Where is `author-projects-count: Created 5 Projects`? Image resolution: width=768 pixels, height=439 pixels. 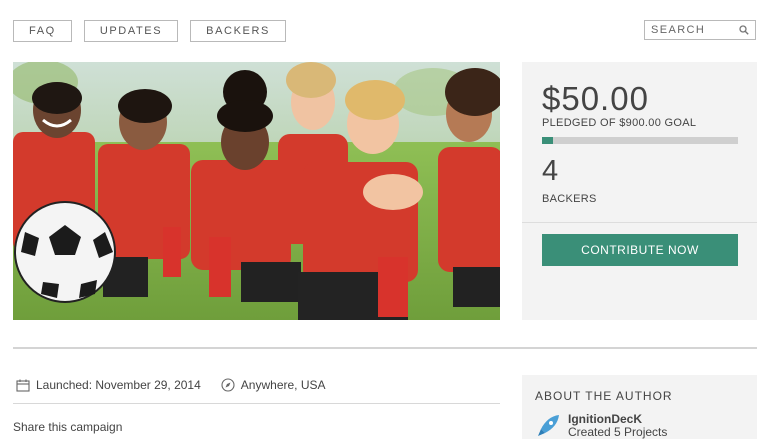
author-projects-count: Created 5 Projects is located at coordinates (618, 432).